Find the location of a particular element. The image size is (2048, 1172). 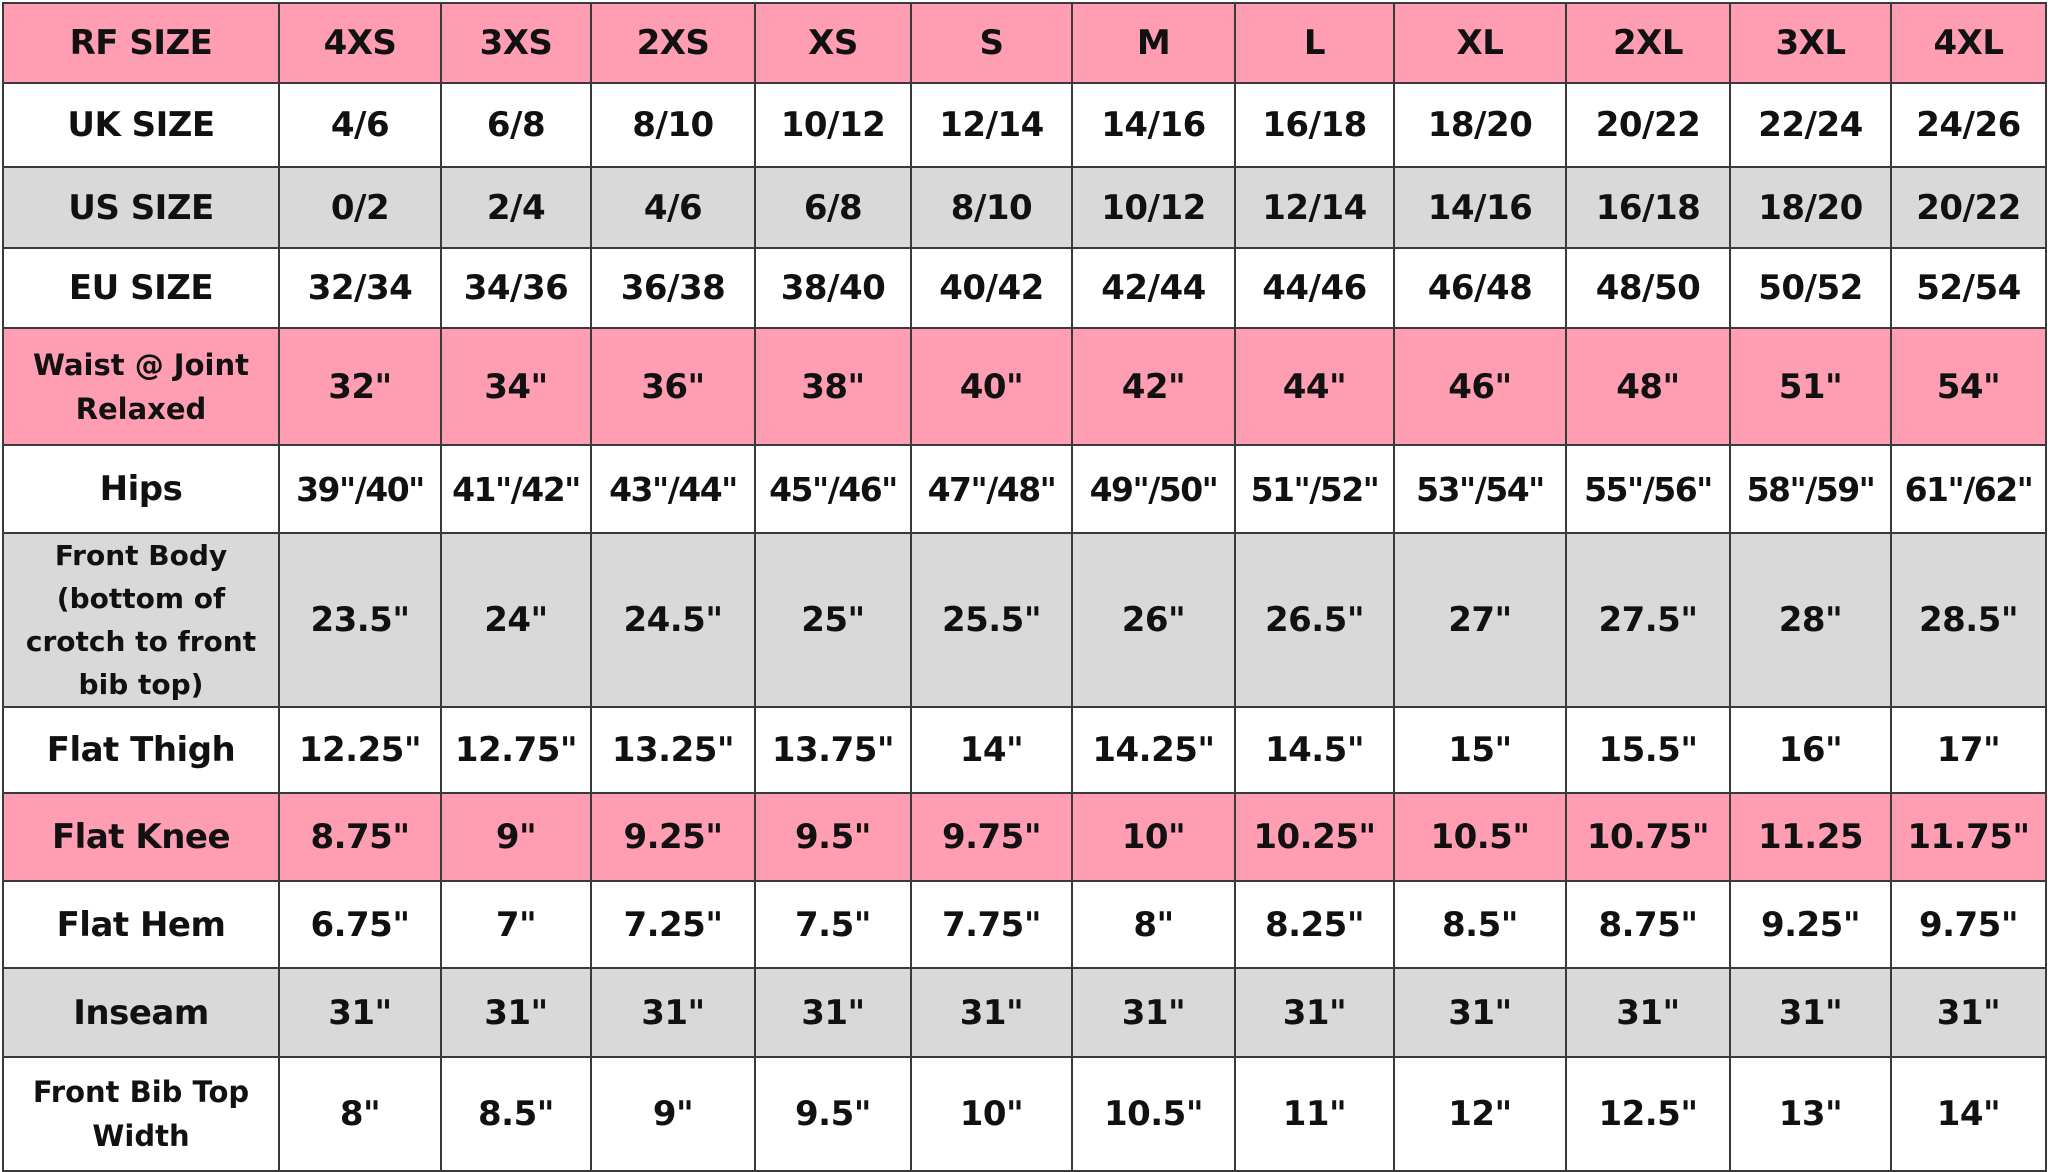

table-cell: 55"/56" is located at coordinates (1648, 489).